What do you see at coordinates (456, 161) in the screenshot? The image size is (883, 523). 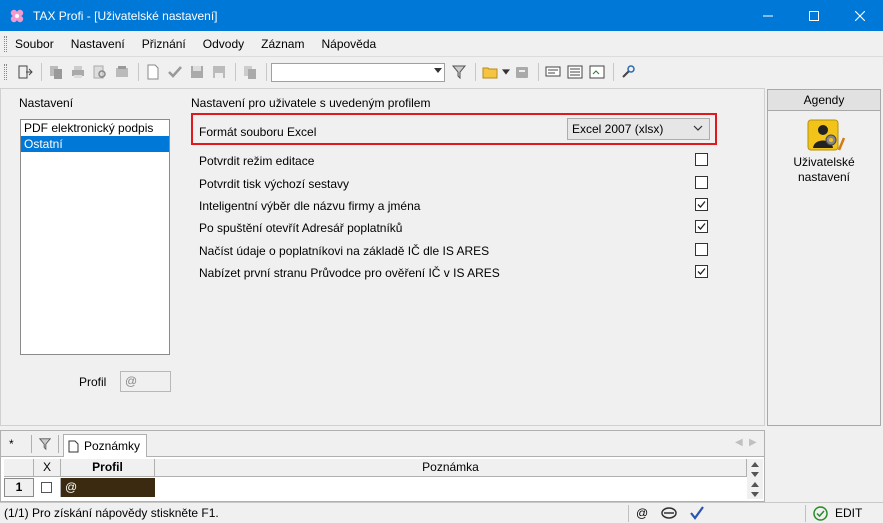 I see `option-confirm-edit-mode: Potvrdit režim editace` at bounding box center [456, 161].